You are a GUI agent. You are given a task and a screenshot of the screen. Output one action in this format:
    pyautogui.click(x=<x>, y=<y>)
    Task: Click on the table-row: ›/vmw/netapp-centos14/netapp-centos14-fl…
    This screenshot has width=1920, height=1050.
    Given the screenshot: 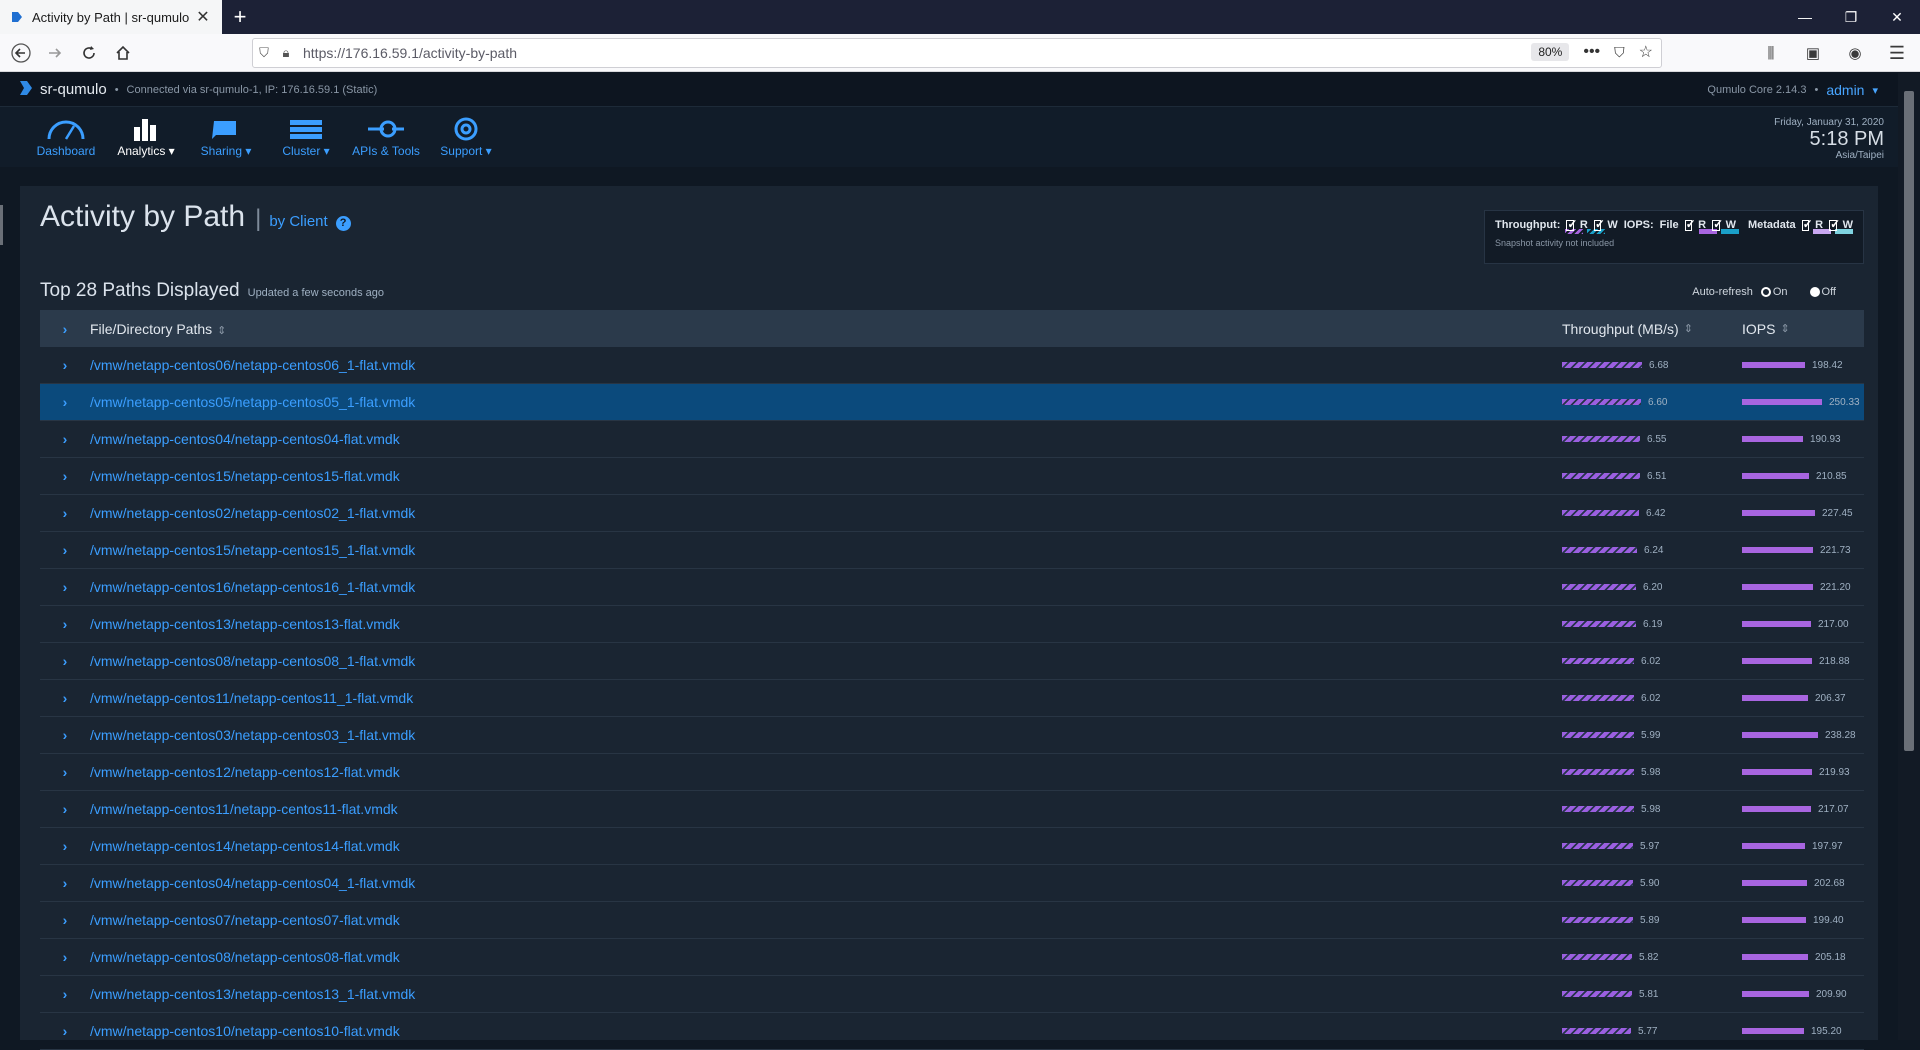 What is the action you would take?
    pyautogui.click(x=952, y=846)
    